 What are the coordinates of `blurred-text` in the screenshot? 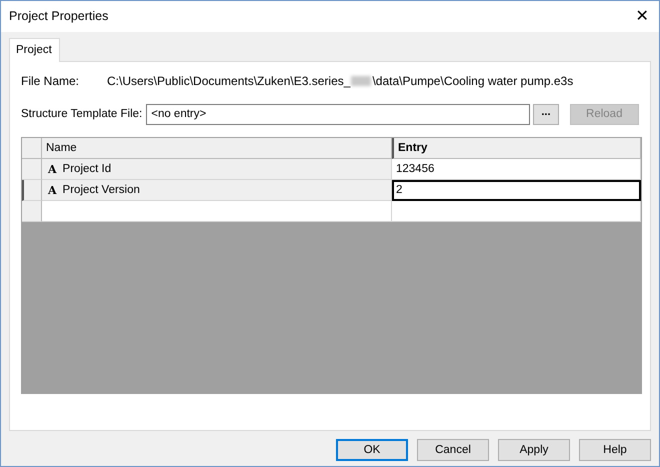 It's located at (361, 81).